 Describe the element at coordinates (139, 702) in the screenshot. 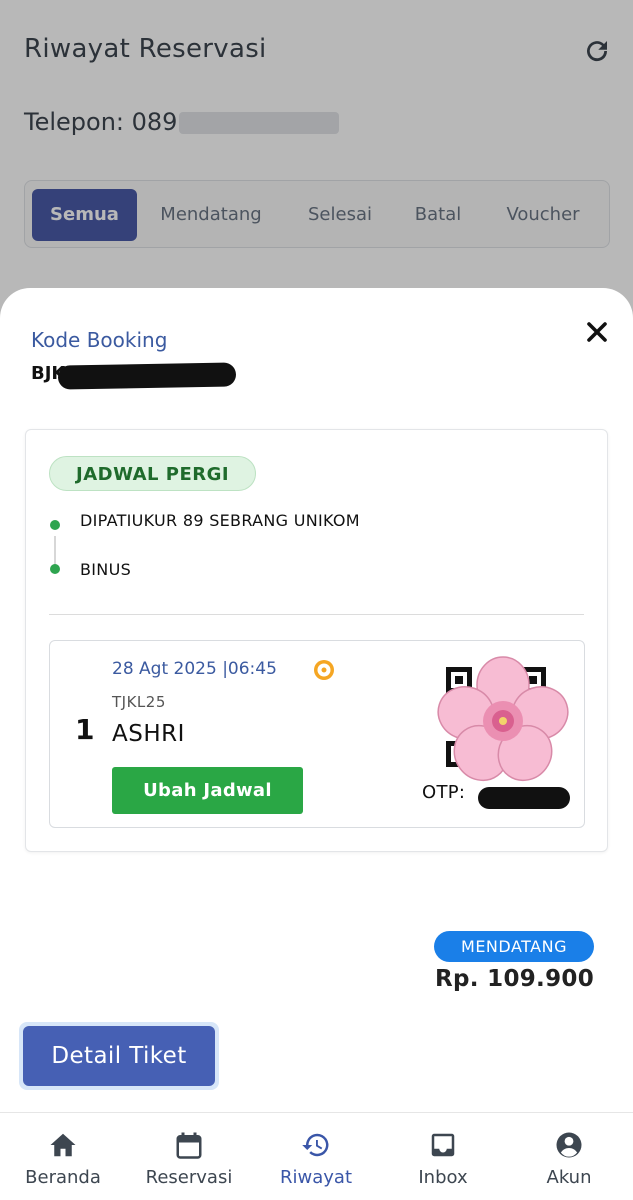

I see `ticket-code: TJKL25` at that location.